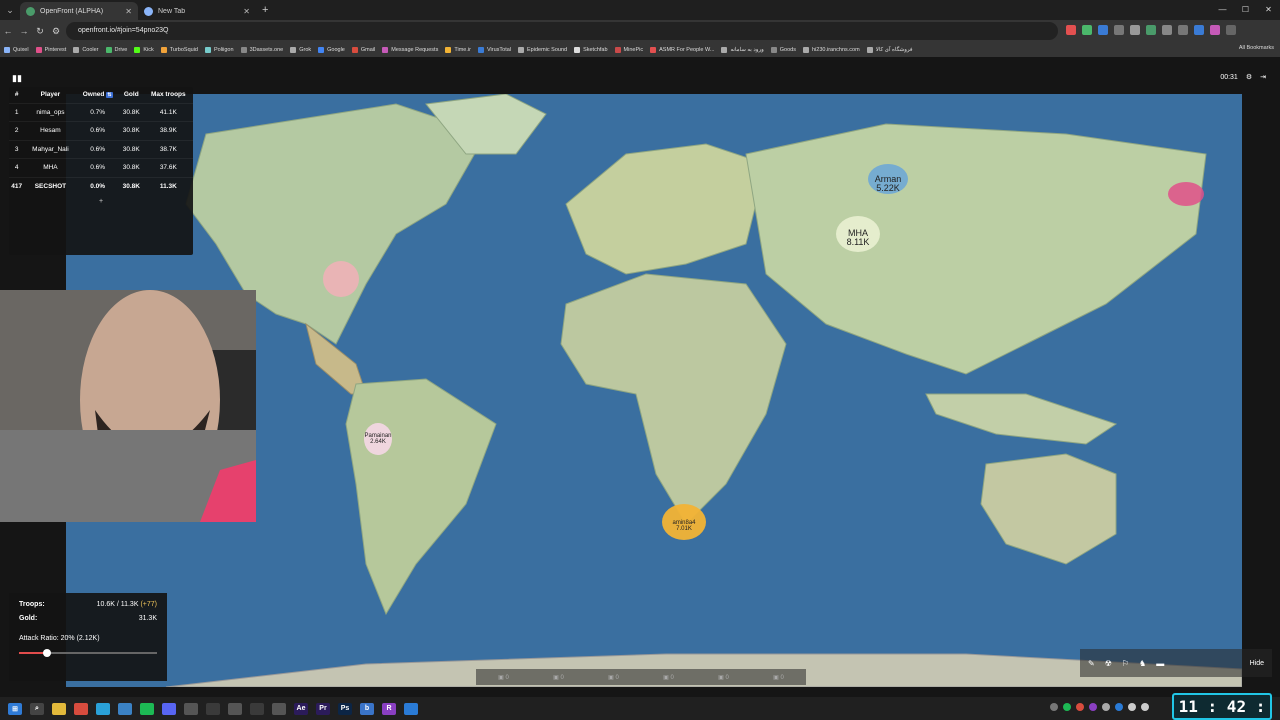 Image resolution: width=1280 pixels, height=720 pixels. I want to click on bookmark-item: hi230.iranchns.com, so click(831, 49).